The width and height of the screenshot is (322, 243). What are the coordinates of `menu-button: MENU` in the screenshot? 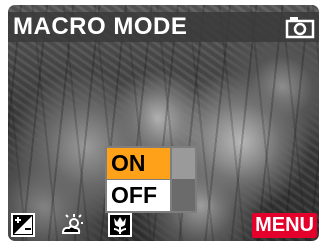 It's located at (284, 225).